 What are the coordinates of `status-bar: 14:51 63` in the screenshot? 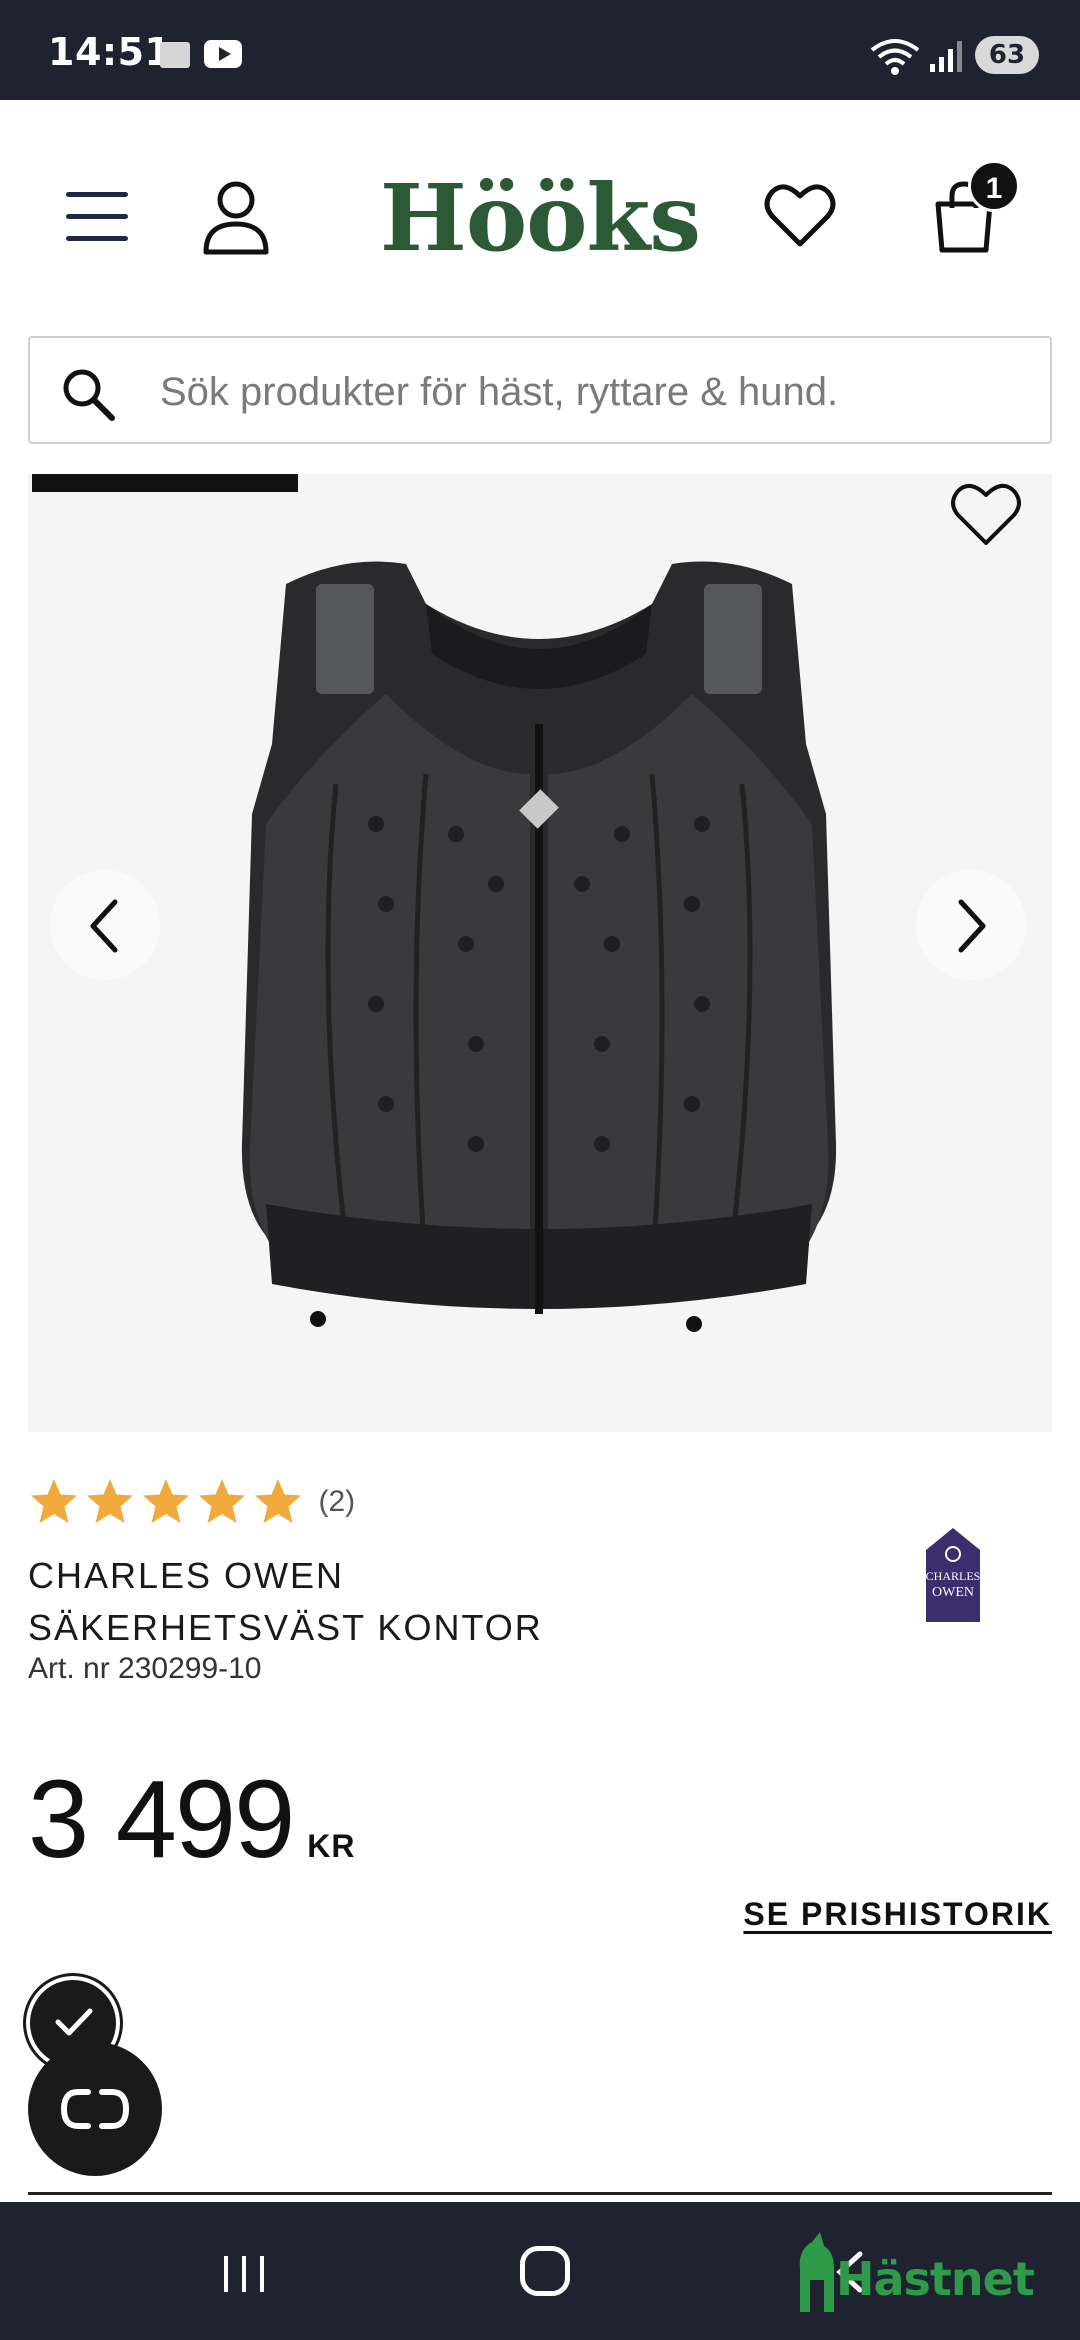 It's located at (540, 50).